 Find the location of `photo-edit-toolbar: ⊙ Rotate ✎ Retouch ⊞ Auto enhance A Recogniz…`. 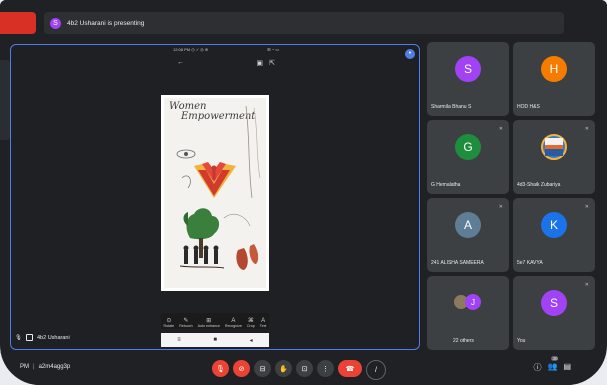

photo-edit-toolbar: ⊙ Rotate ✎ Retouch ⊞ Auto enhance A Recogniz… is located at coordinates (215, 321).